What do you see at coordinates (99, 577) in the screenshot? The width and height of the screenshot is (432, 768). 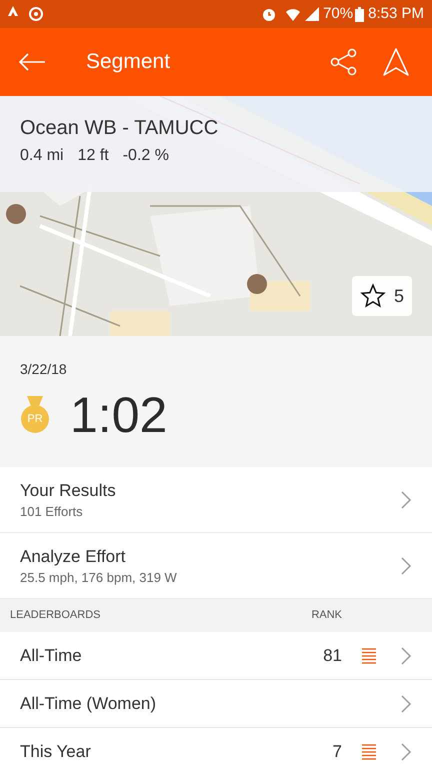 I see `item-subtitle: 25.5 mph, 176 bpm, 319 W` at bounding box center [99, 577].